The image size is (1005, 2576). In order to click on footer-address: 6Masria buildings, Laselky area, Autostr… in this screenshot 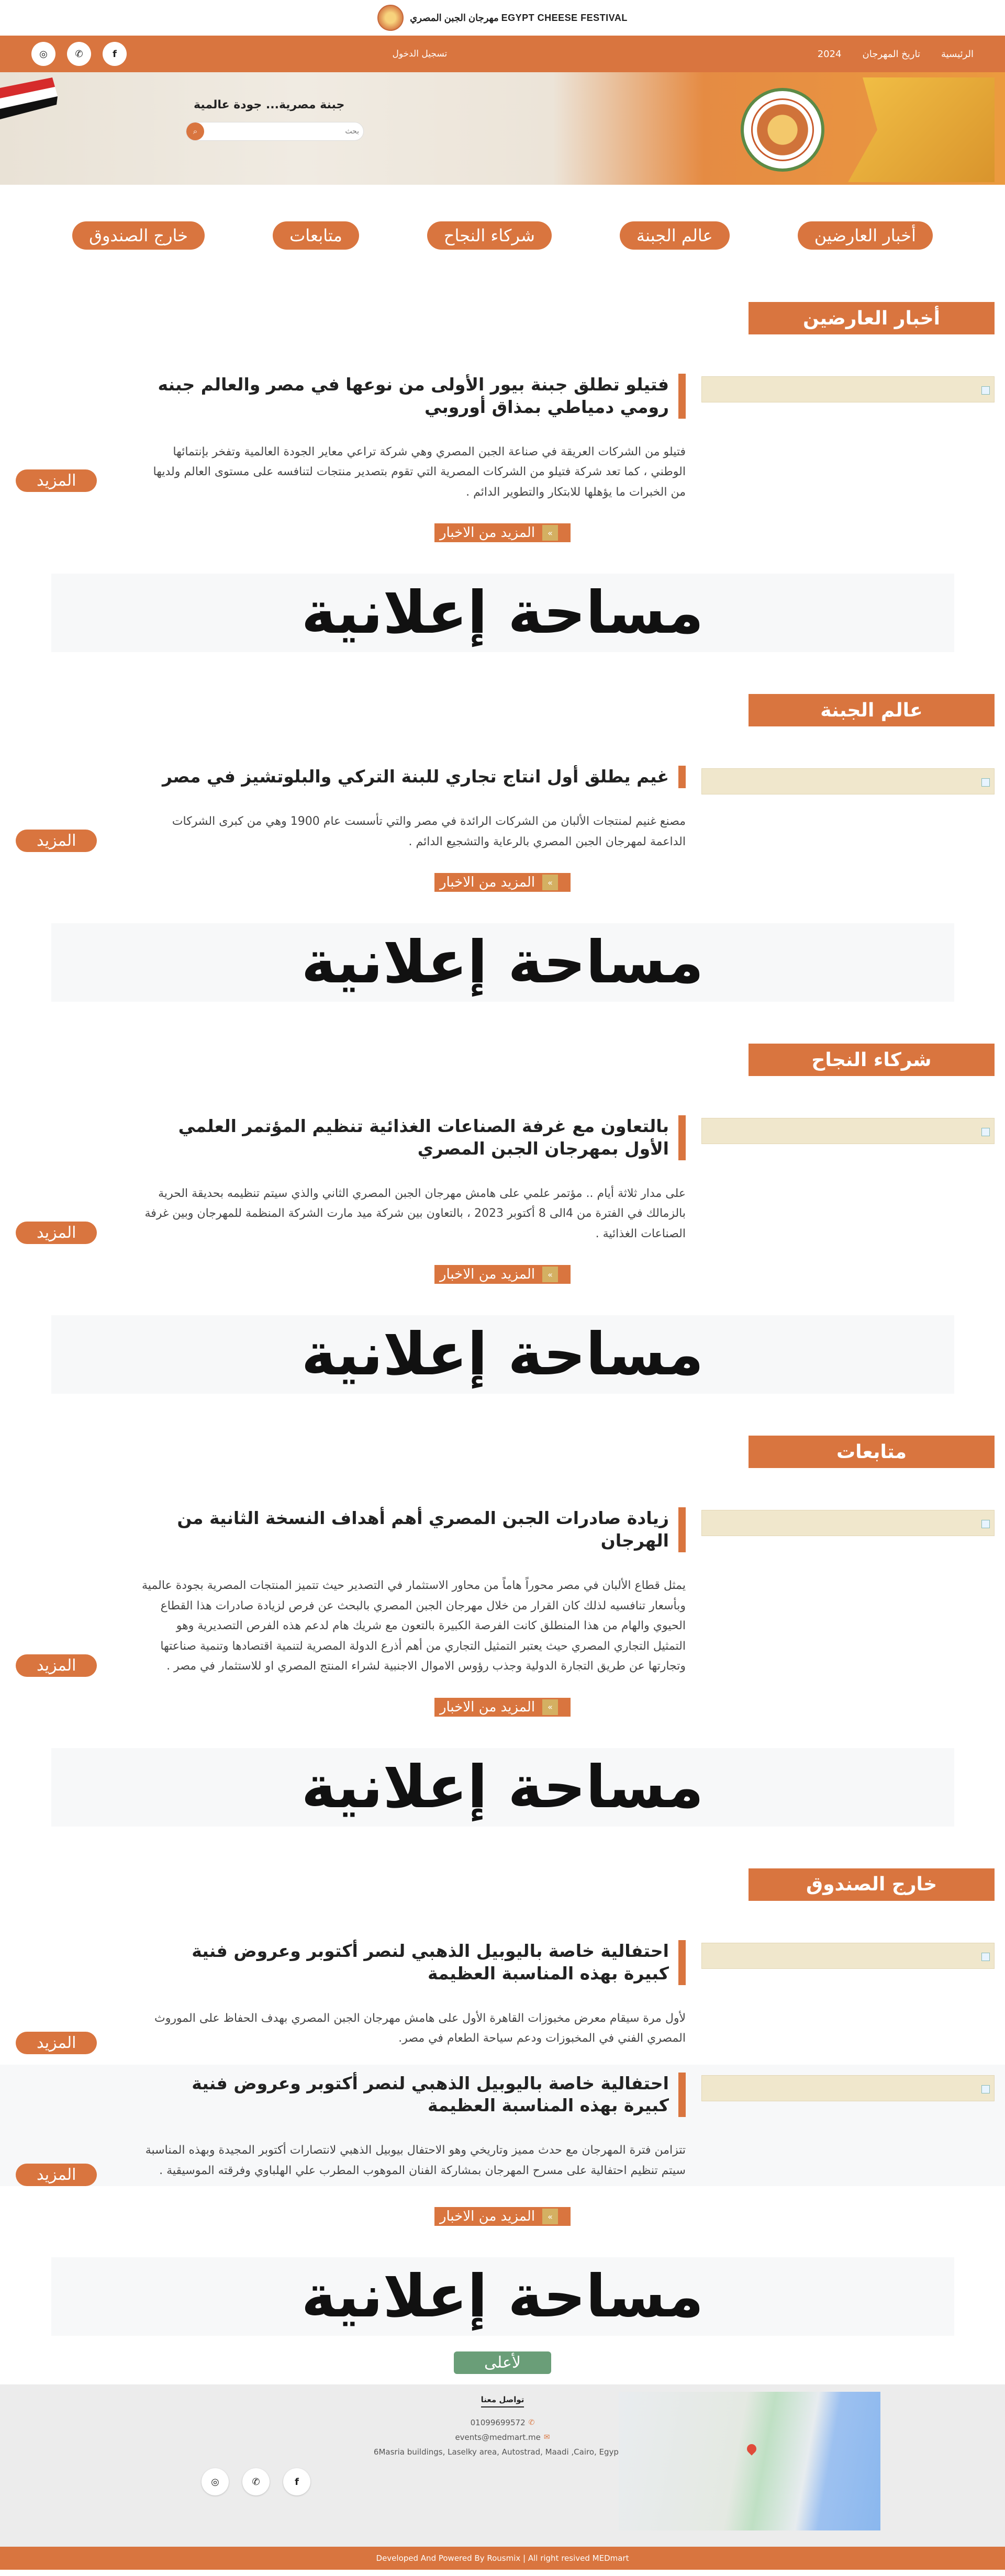, I will do `click(497, 2452)`.